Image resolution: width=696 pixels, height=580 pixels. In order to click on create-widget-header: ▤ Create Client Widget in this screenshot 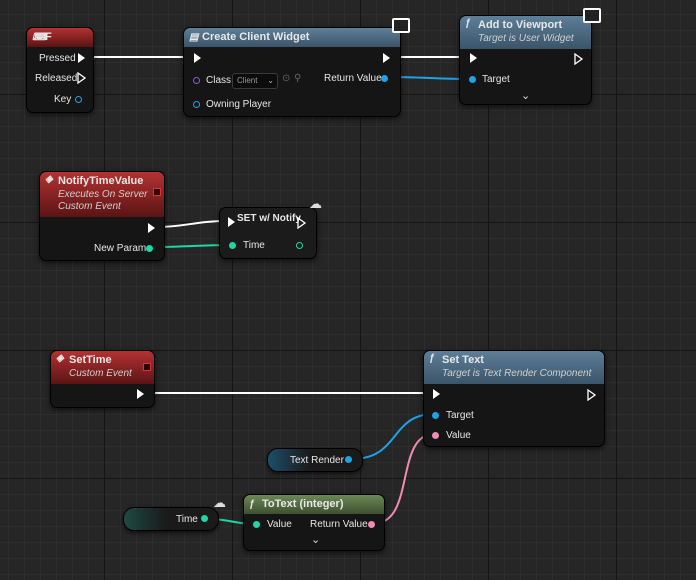, I will do `click(292, 37)`.